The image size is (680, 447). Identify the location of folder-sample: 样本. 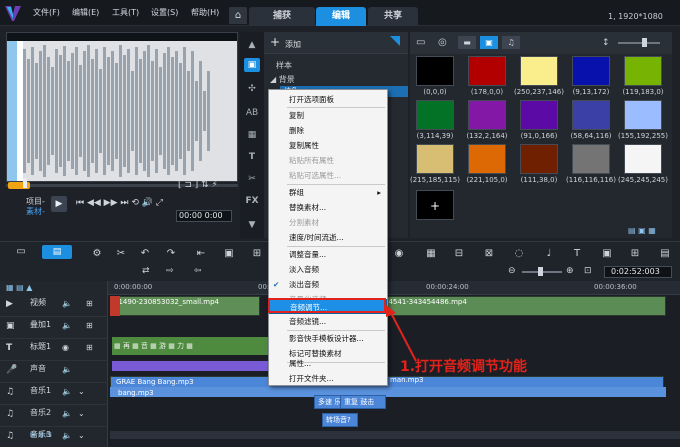
(284, 65).